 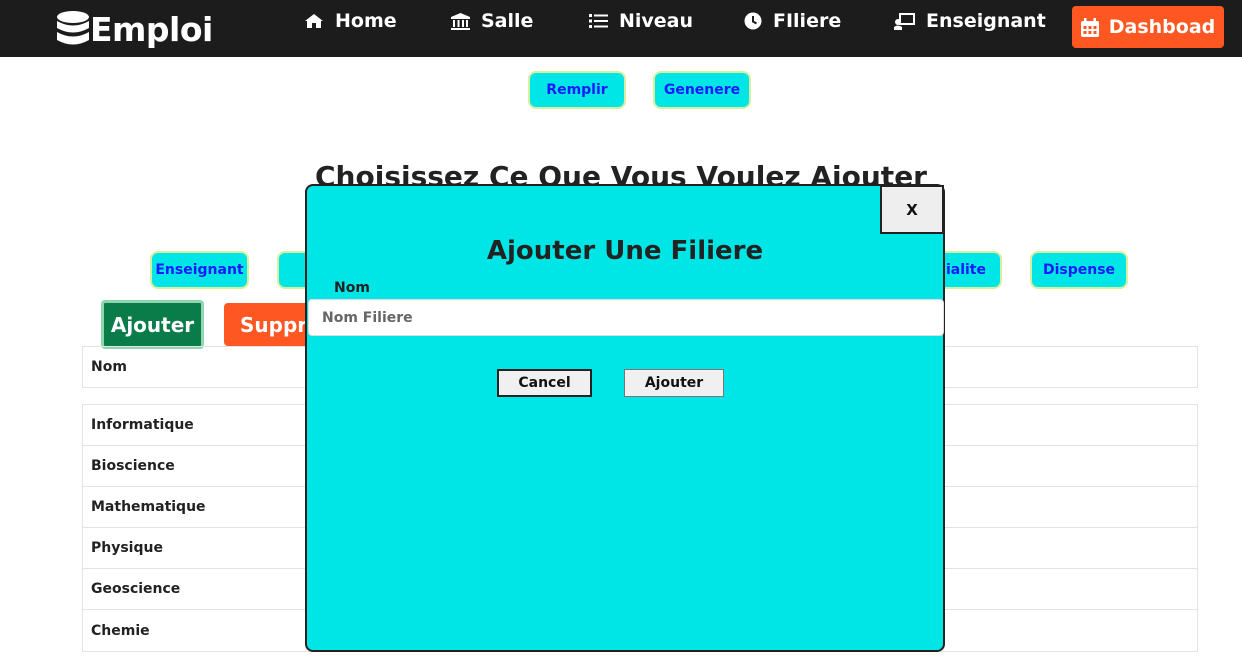 What do you see at coordinates (507, 21) in the screenshot?
I see `nav-salle-label: Salle` at bounding box center [507, 21].